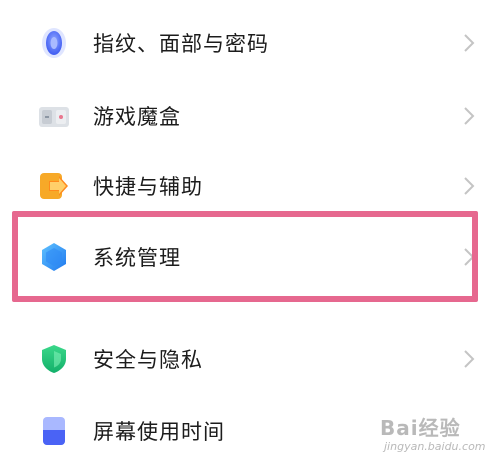 The height and width of the screenshot is (462, 500). Describe the element at coordinates (54, 186) in the screenshot. I see `shortcut-icon` at that location.